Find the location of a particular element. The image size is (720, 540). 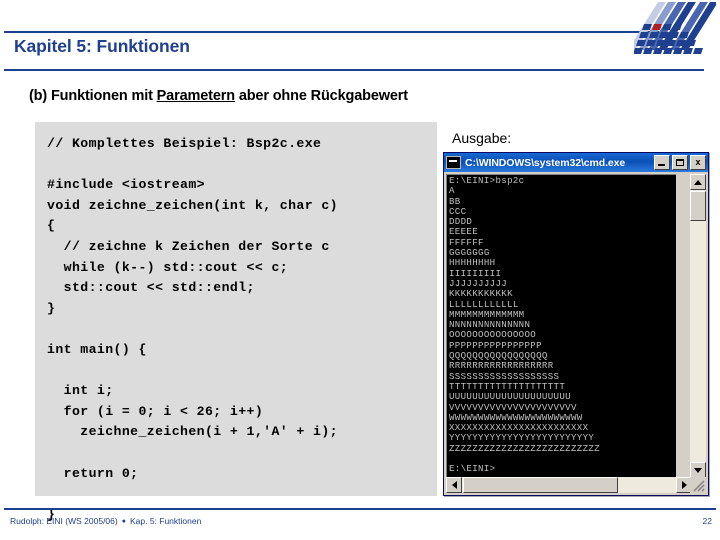

subtitle-post: aber ohne Rückgabewert is located at coordinates (321, 96).